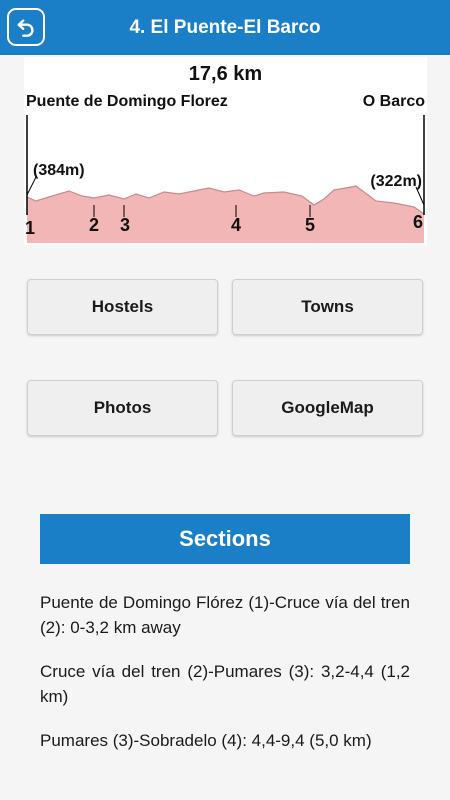  Describe the element at coordinates (94, 225) in the screenshot. I see `marker-label-2: 2` at that location.